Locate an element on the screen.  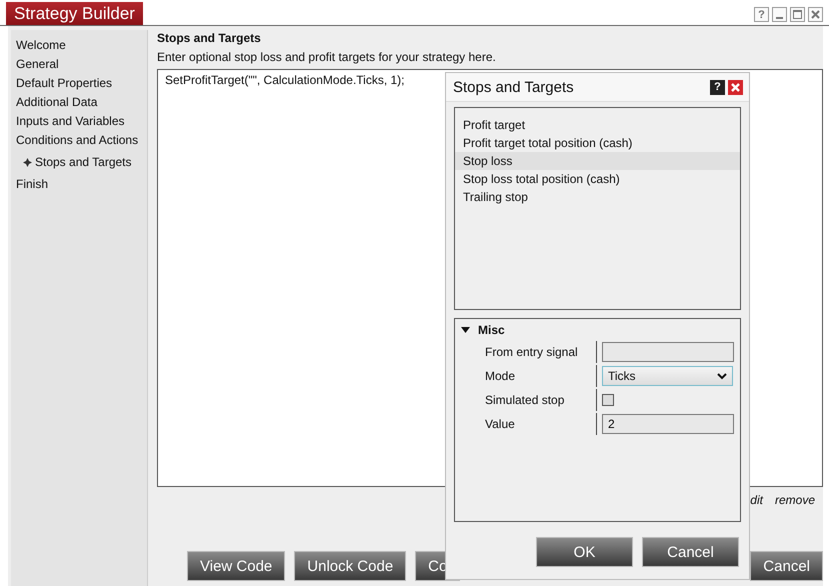
dialog-button: Cancel is located at coordinates (690, 552).